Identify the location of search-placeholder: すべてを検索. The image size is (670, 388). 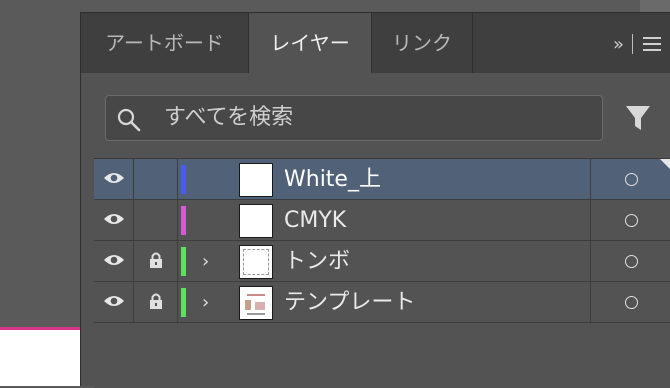
(229, 117).